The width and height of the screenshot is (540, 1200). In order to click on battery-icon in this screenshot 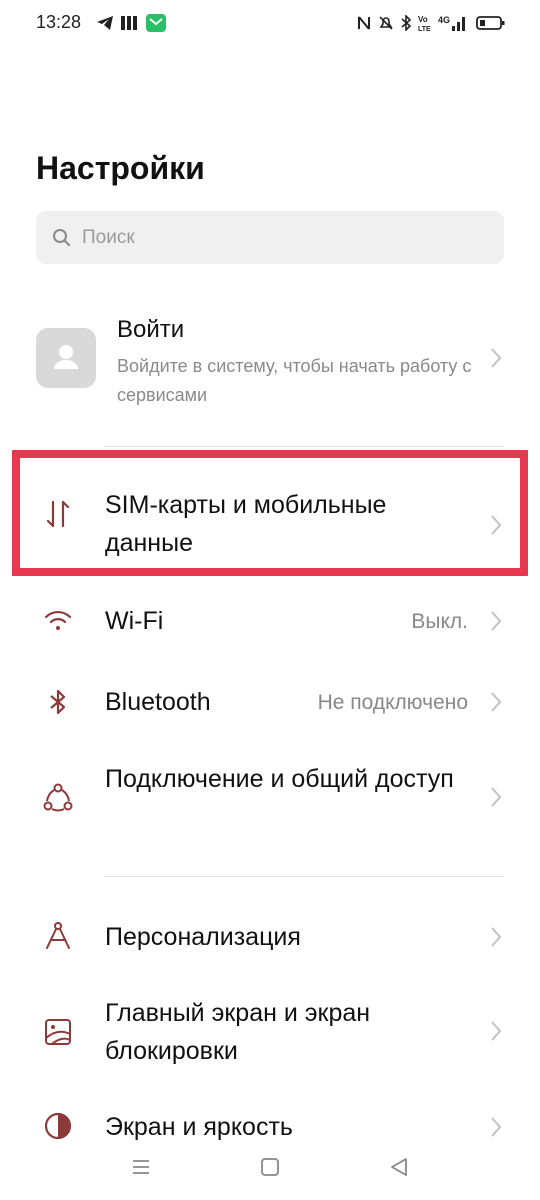, I will do `click(491, 23)`.